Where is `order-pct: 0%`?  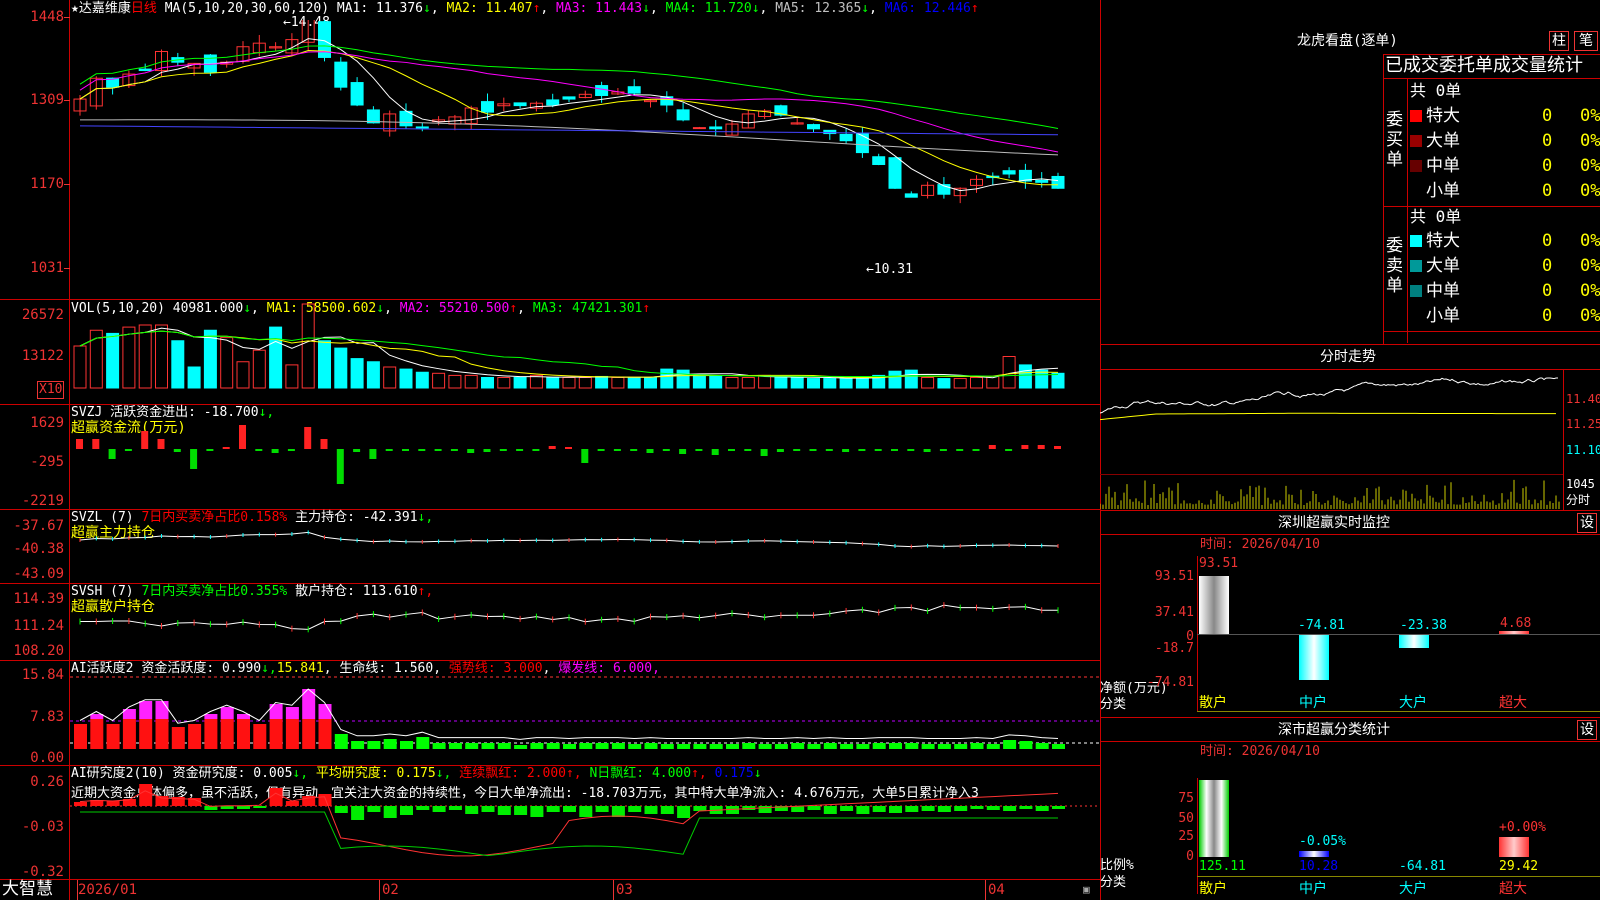 order-pct: 0% is located at coordinates (1590, 116).